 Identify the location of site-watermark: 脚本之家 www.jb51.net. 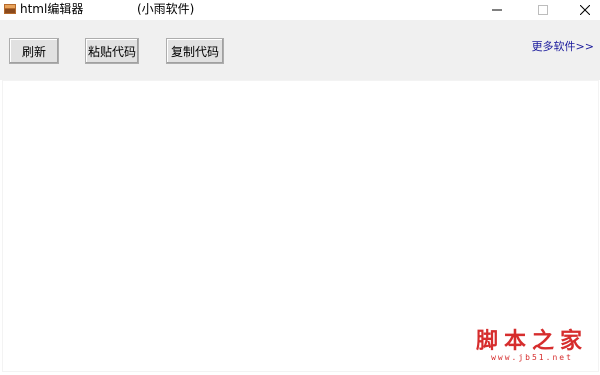
(532, 346).